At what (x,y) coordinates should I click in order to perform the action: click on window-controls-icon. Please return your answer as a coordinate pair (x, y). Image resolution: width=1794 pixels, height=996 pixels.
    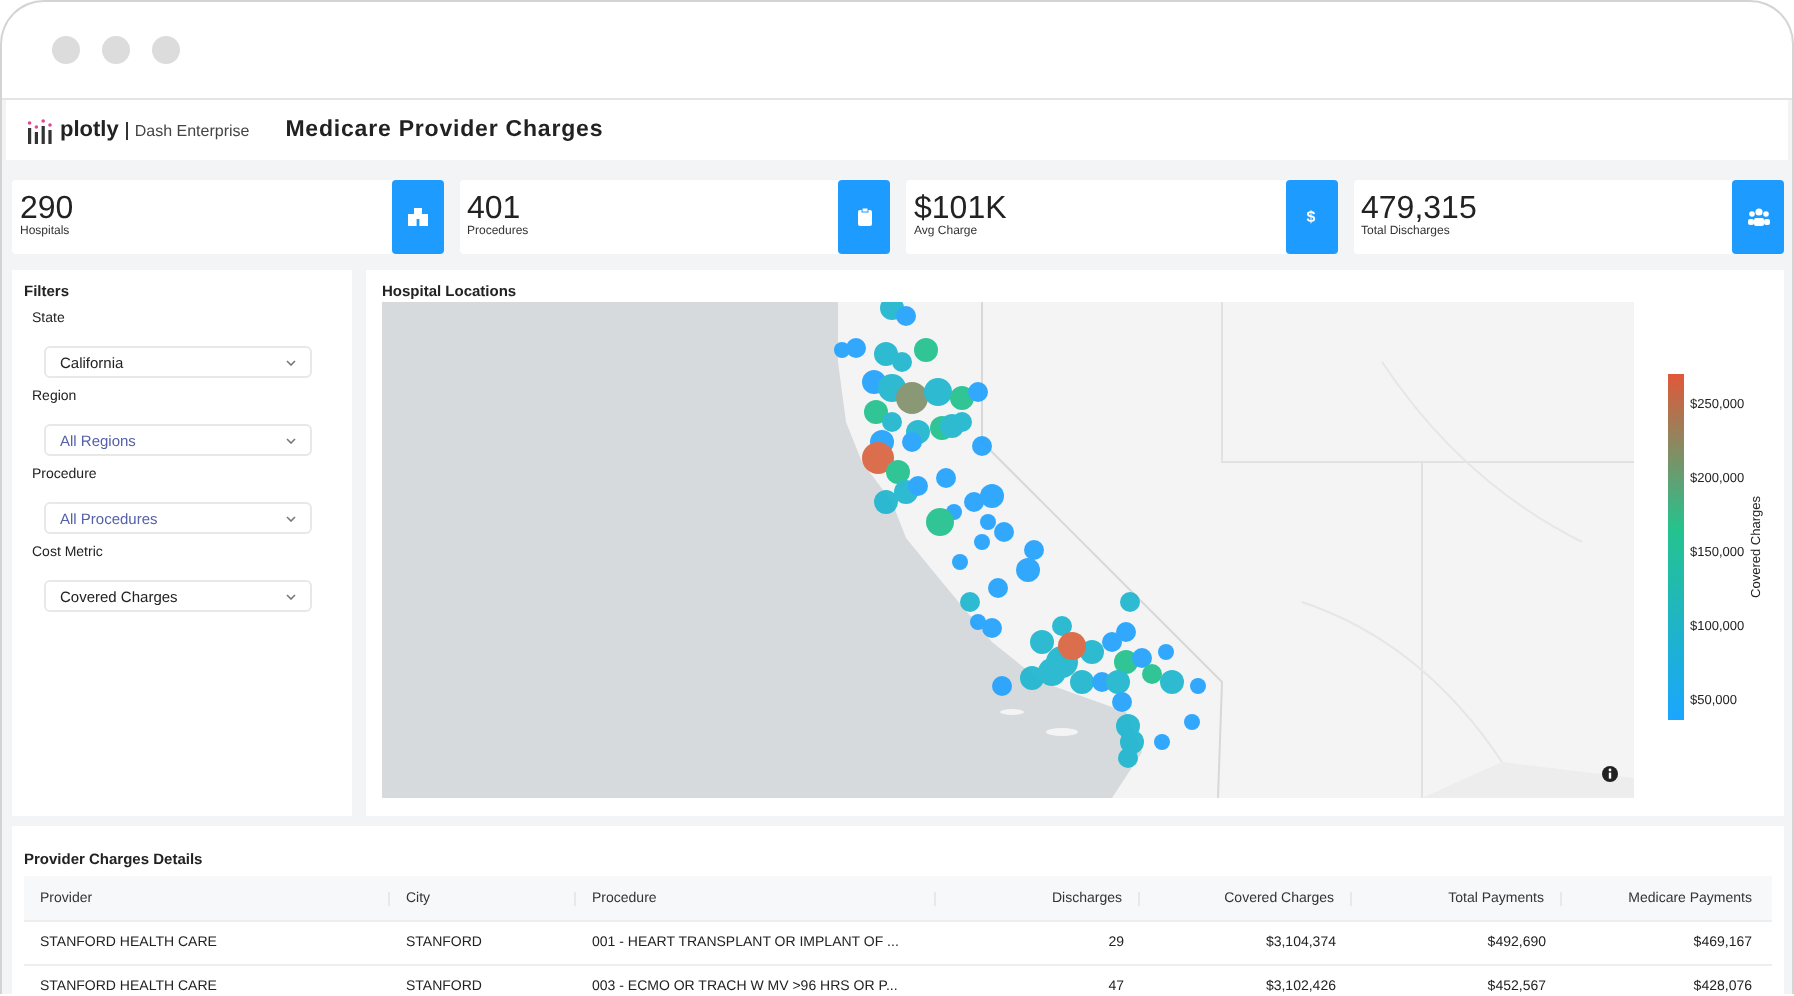
    Looking at the image, I should click on (116, 50).